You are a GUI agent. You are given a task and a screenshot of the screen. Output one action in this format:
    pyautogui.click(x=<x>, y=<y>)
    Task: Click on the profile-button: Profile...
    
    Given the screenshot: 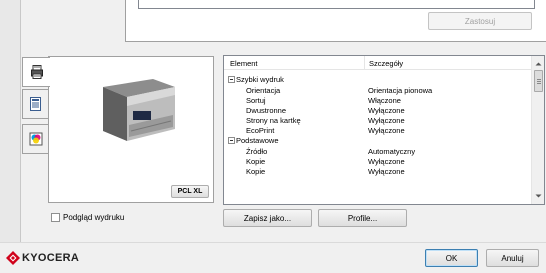 What is the action you would take?
    pyautogui.click(x=362, y=218)
    